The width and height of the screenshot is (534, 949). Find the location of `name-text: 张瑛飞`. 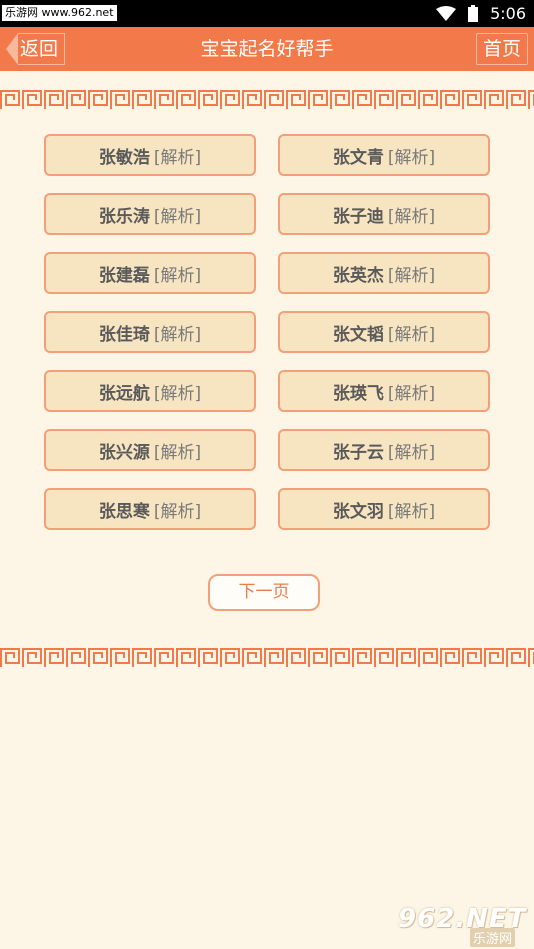

name-text: 张瑛飞 is located at coordinates (358, 393).